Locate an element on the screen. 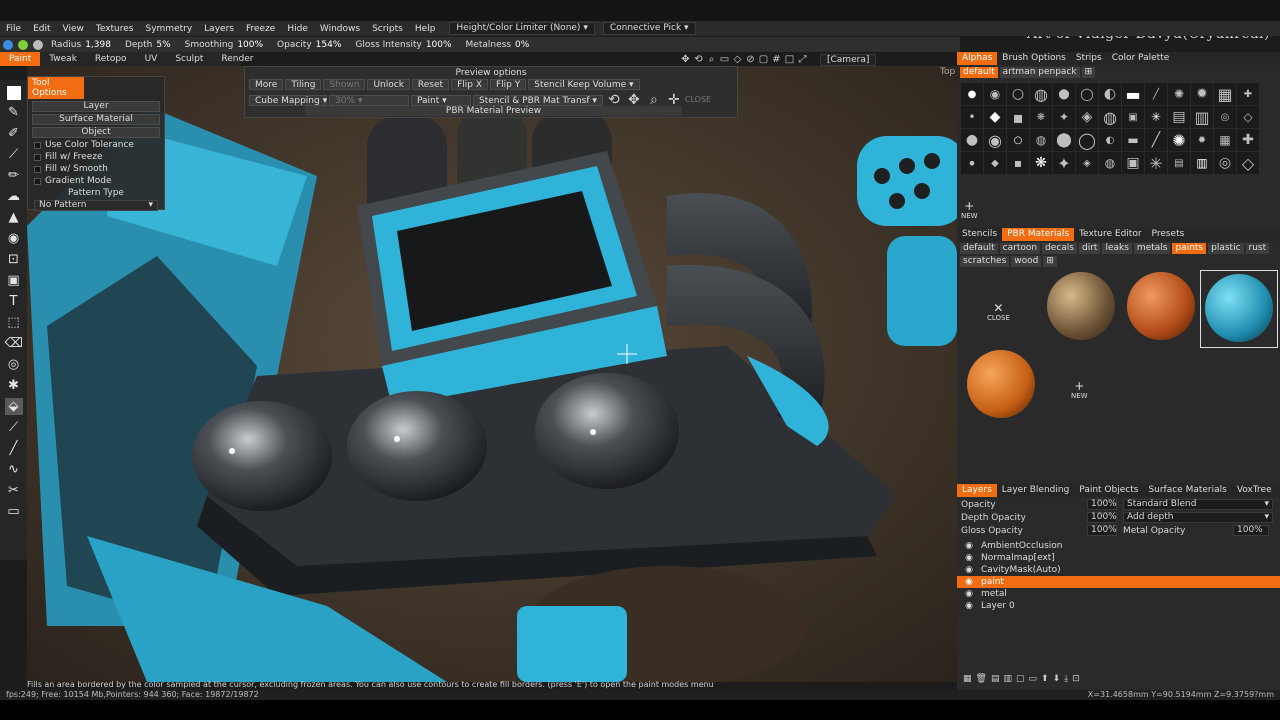 The image size is (1280, 720). reset-button: Reset is located at coordinates (430, 84).